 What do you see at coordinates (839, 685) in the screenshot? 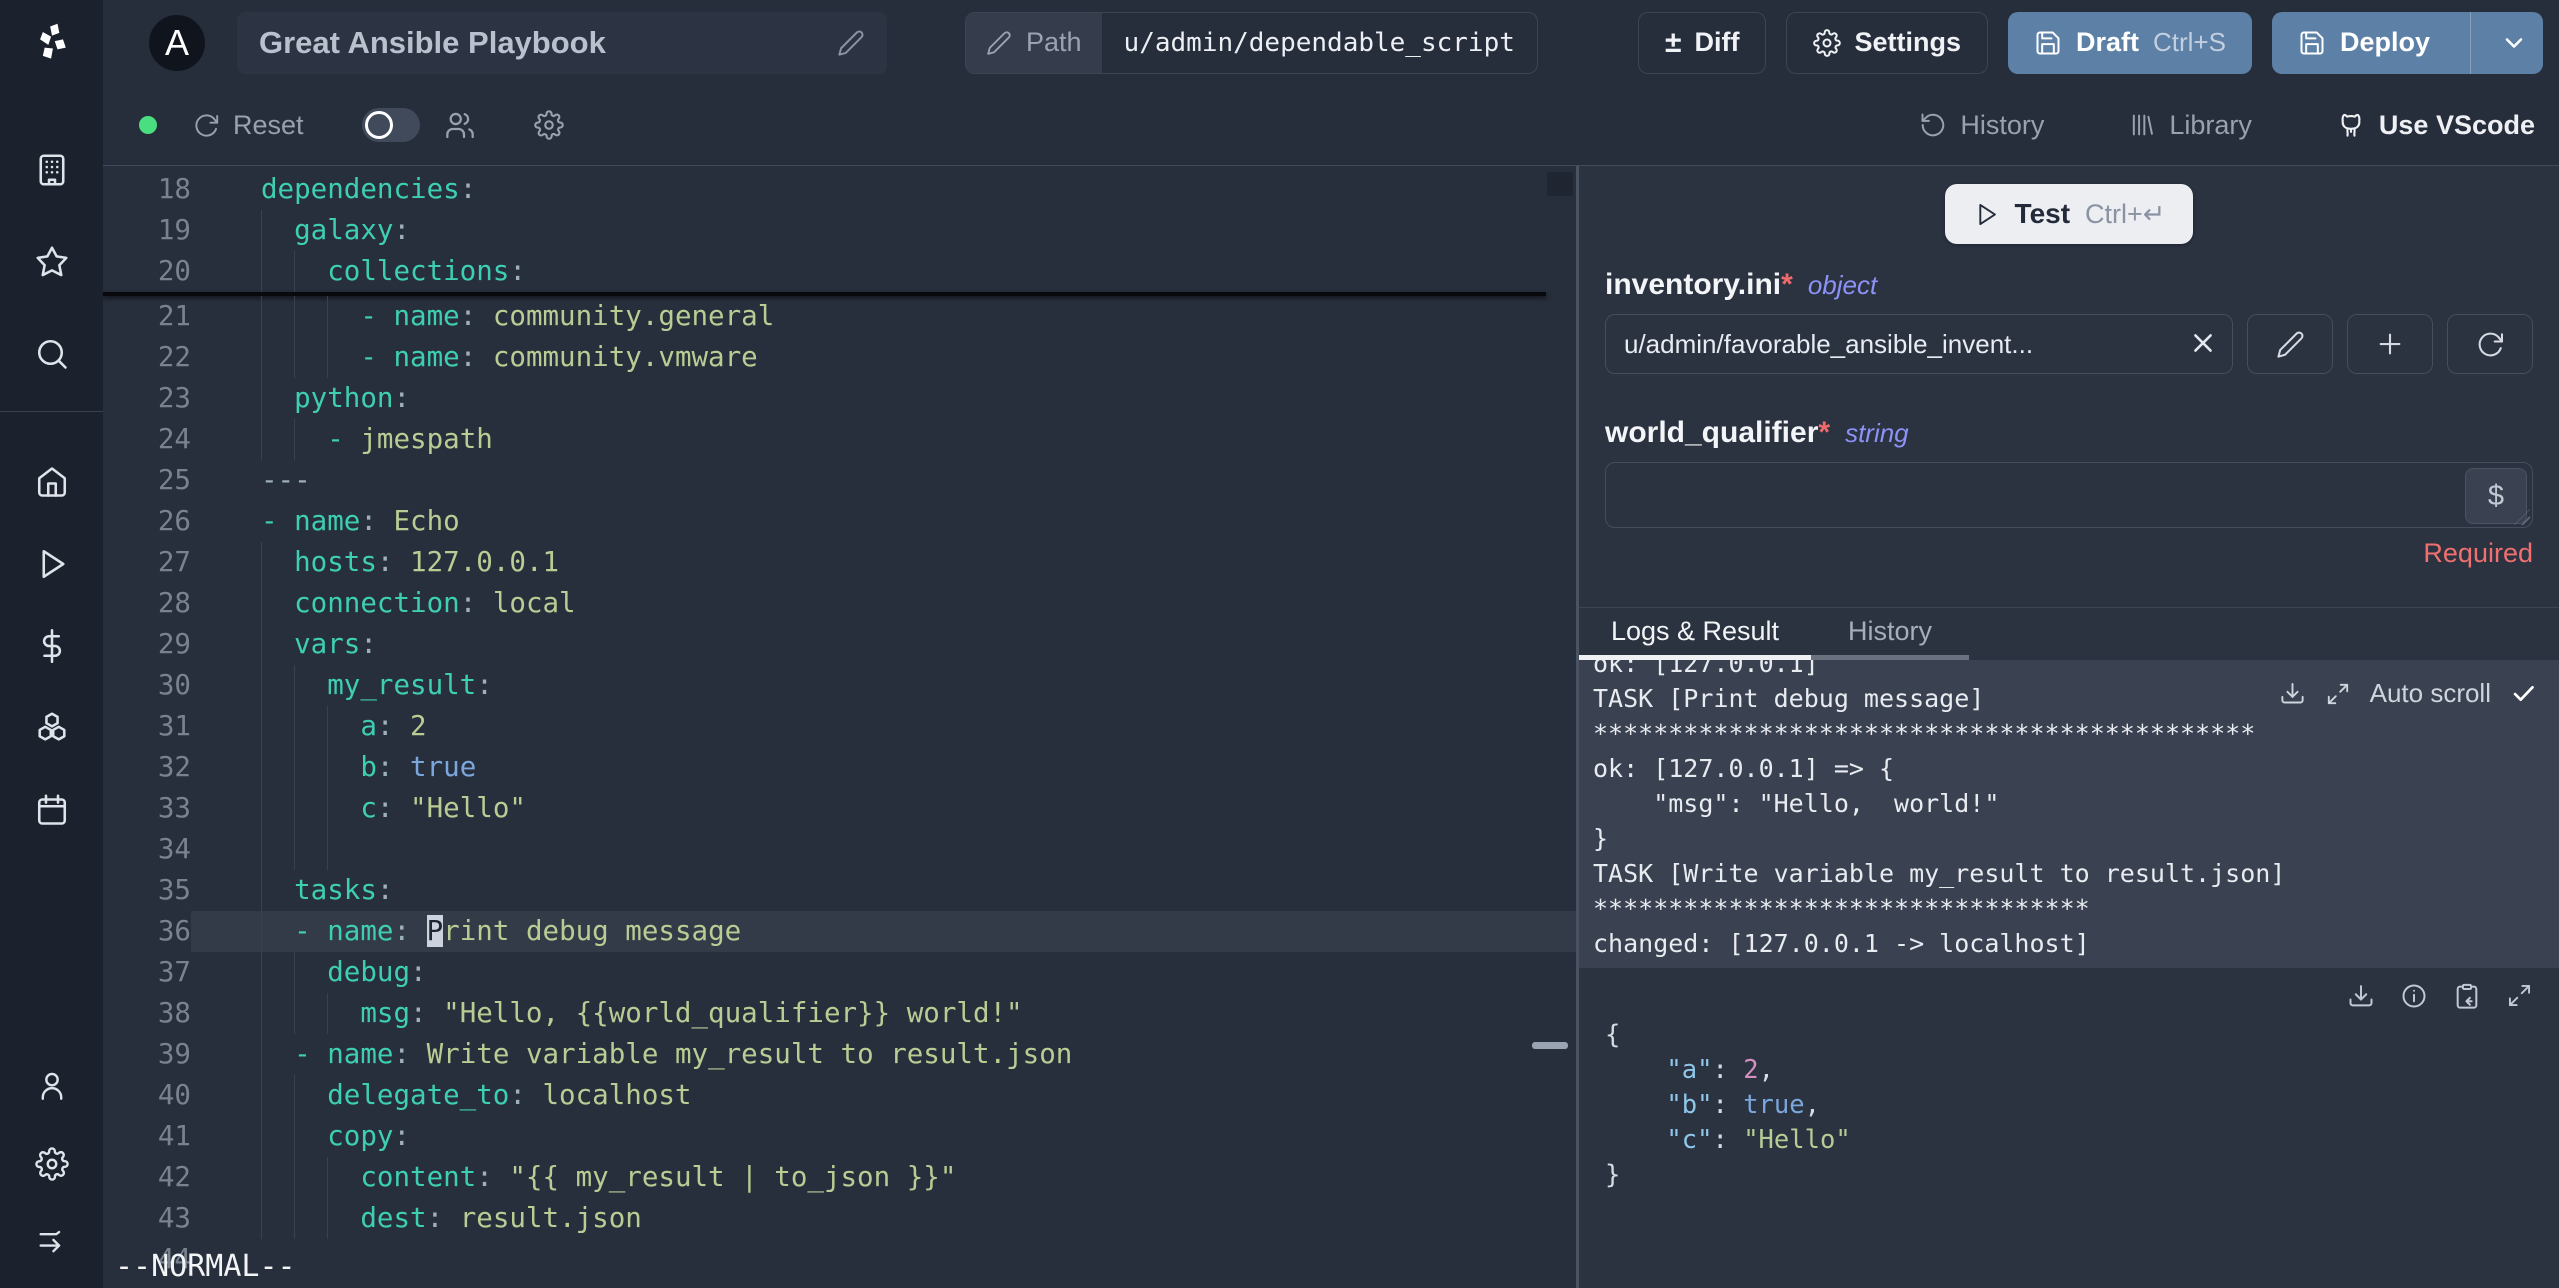
I see `code-line-30: 30 my_result:` at bounding box center [839, 685].